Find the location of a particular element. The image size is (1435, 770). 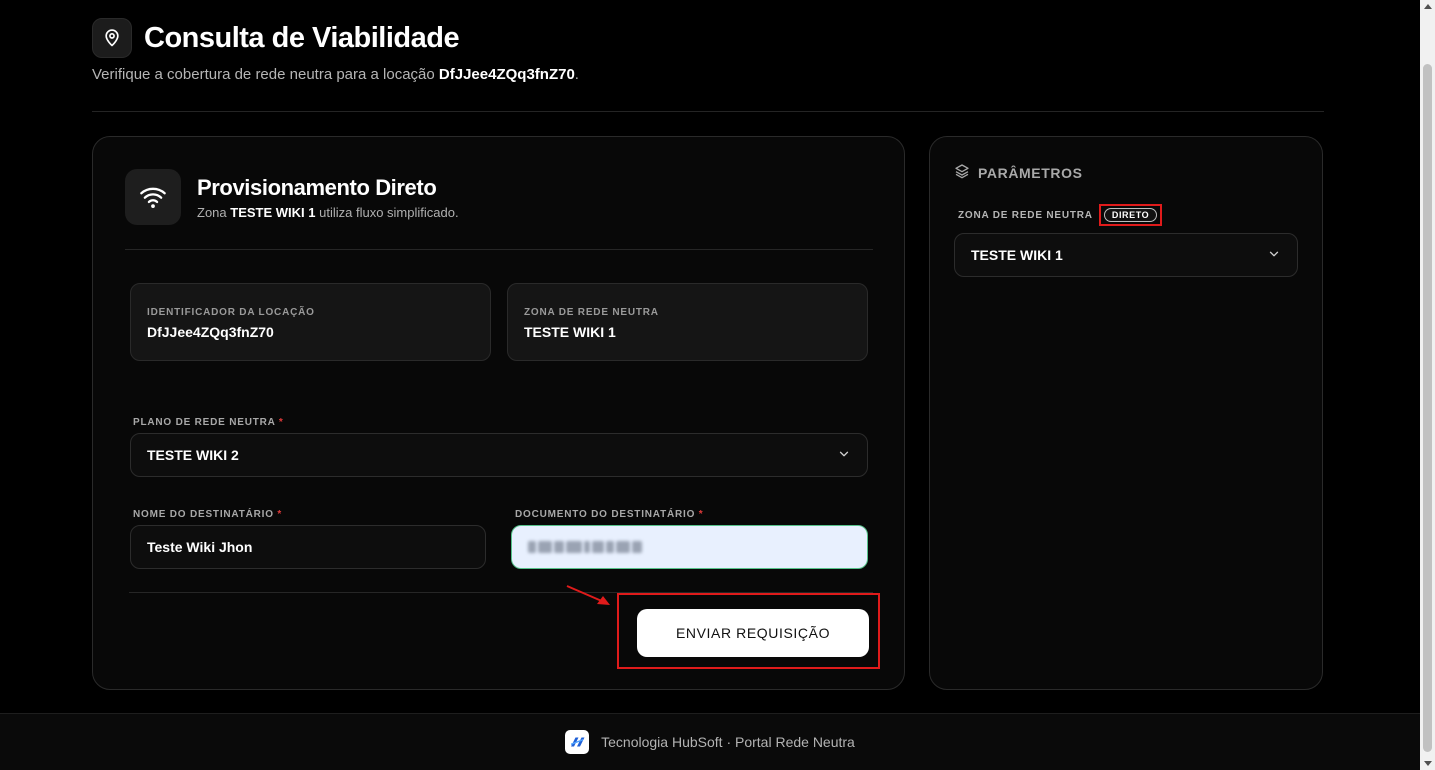

footer-text: Tecnologia HubSoft · Portal Rede Neutra is located at coordinates (728, 742).